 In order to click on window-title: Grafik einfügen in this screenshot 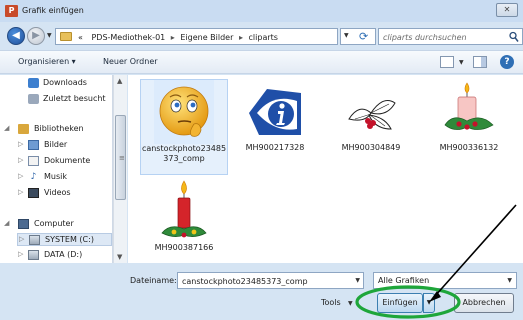, I will do `click(53, 10)`.